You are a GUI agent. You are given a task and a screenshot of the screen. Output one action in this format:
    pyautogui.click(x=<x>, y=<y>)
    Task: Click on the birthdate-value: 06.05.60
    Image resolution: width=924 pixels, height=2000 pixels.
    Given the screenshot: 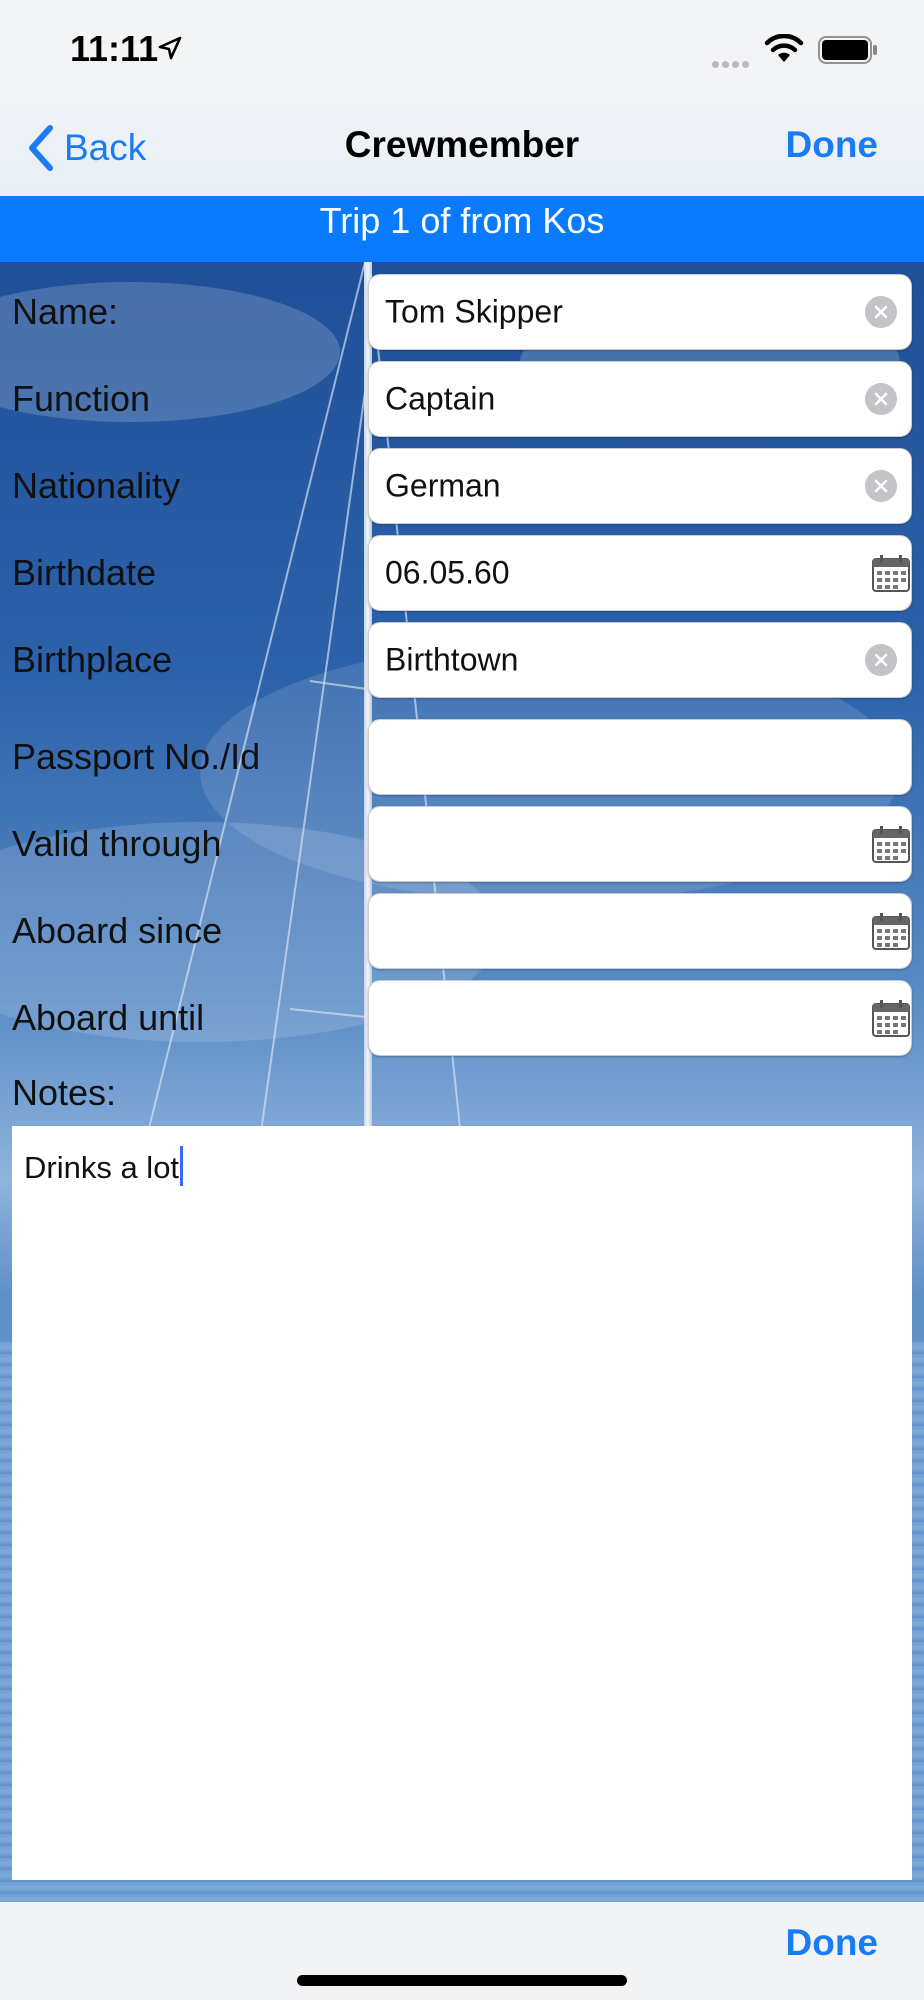 What is the action you would take?
    pyautogui.click(x=447, y=572)
    